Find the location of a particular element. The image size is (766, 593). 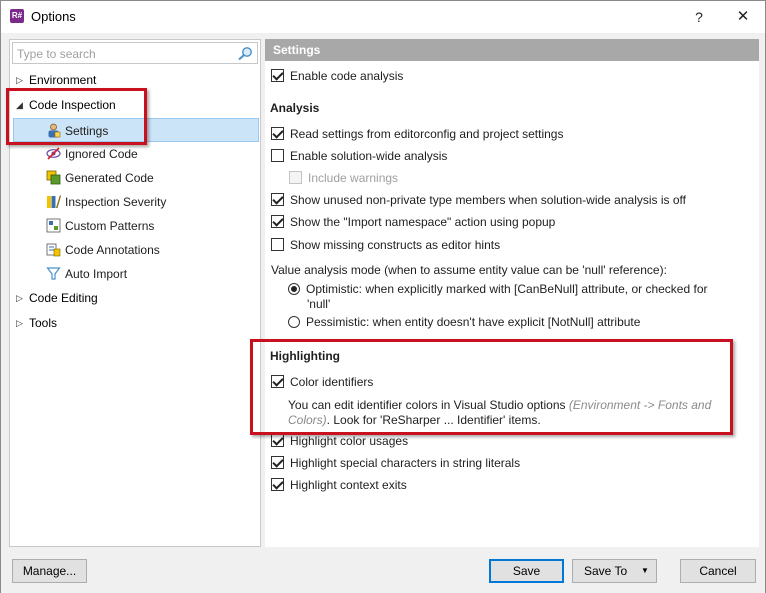

tree-item-environment: ▷ Environment is located at coordinates (56, 80).